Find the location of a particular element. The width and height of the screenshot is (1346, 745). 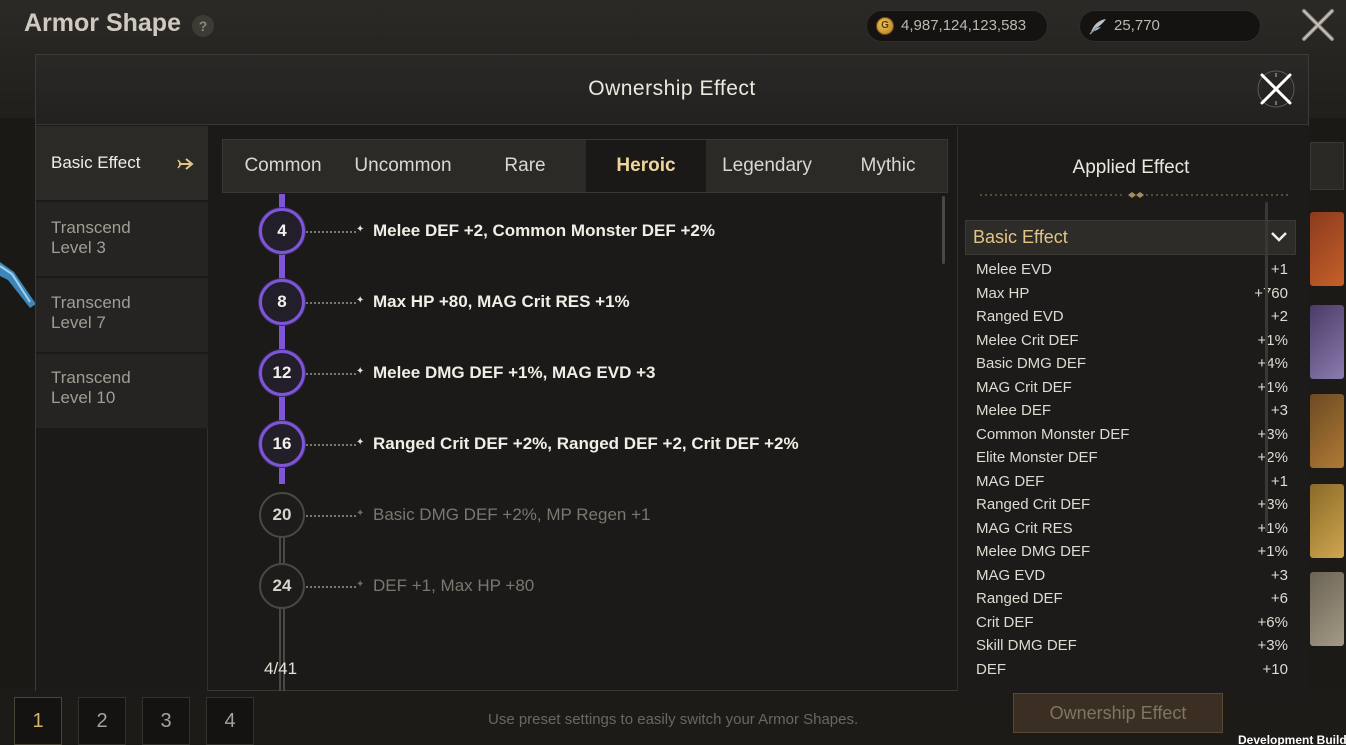

menu-item-basic-effect: Basic Effect is located at coordinates (122, 163).